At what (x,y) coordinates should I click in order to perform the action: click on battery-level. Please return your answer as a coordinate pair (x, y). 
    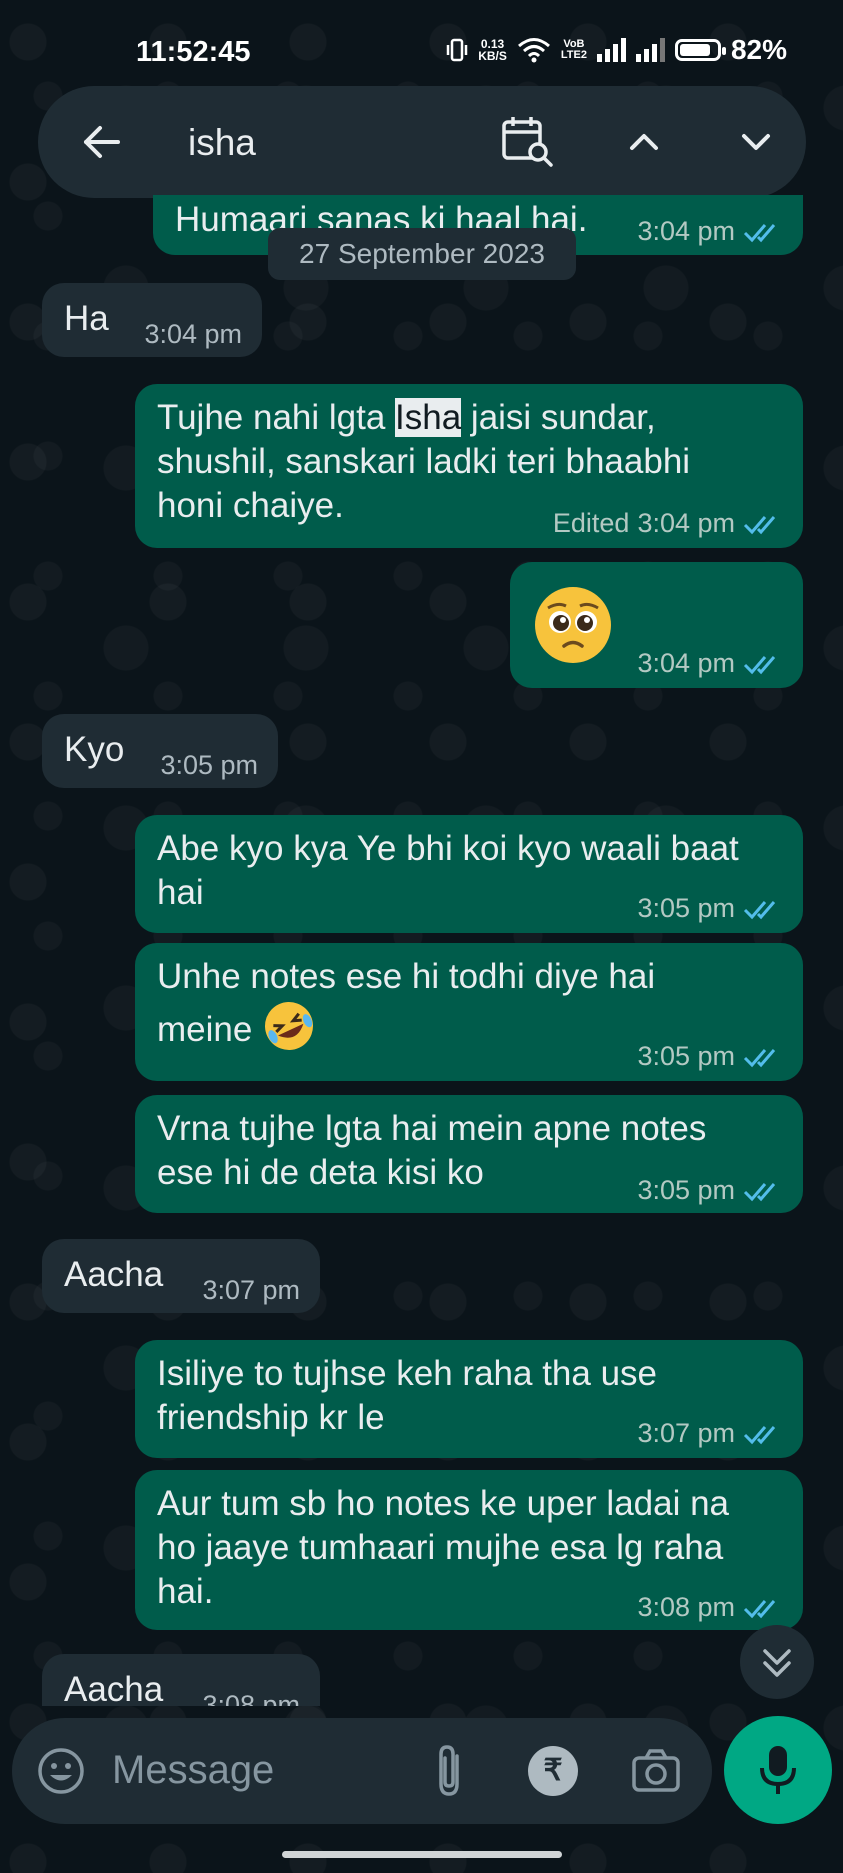
    Looking at the image, I should click on (694, 50).